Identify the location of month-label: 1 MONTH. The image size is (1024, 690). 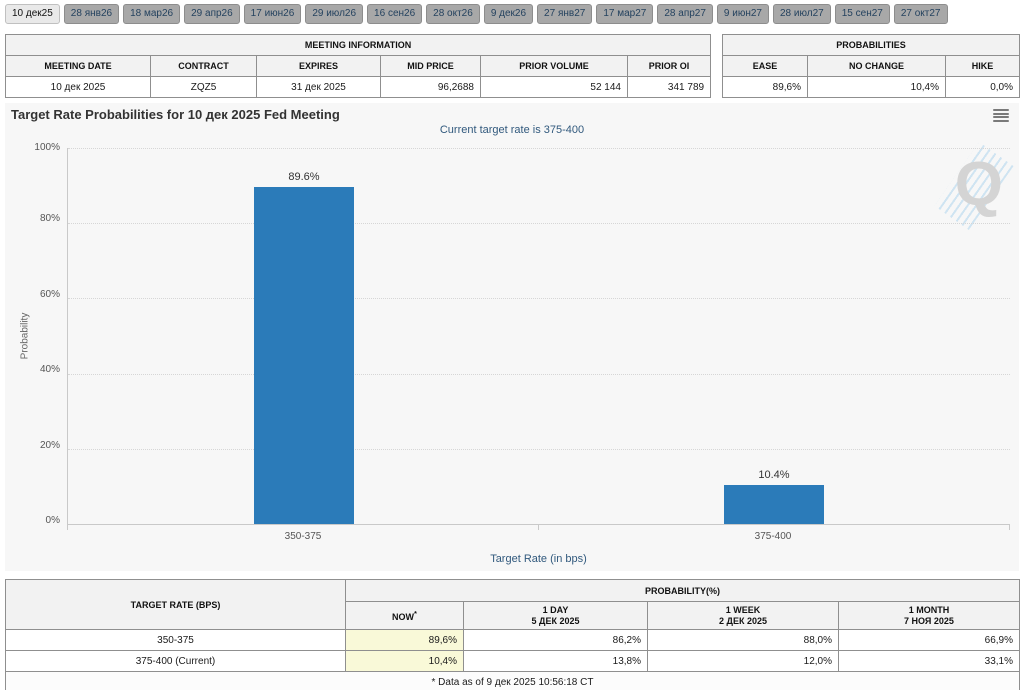
(929, 609).